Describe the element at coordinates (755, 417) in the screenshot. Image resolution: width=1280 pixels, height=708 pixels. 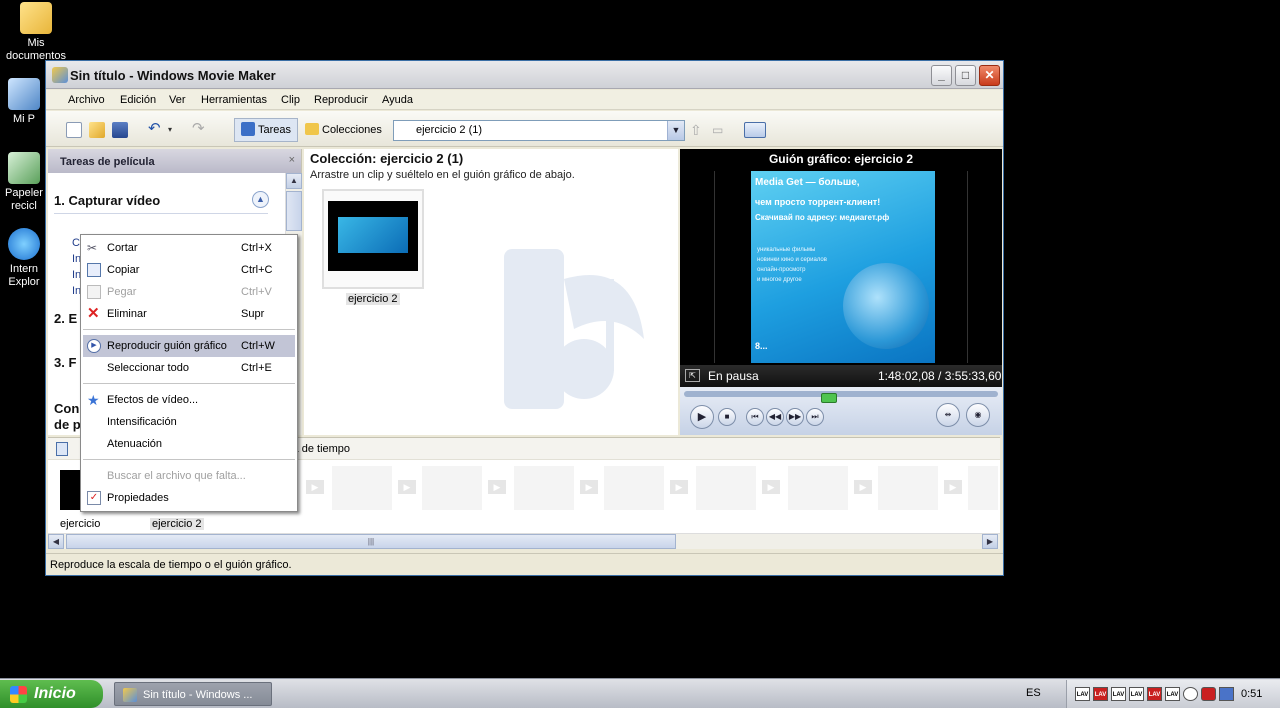
I see `previous-frame-icon: ⏮` at that location.